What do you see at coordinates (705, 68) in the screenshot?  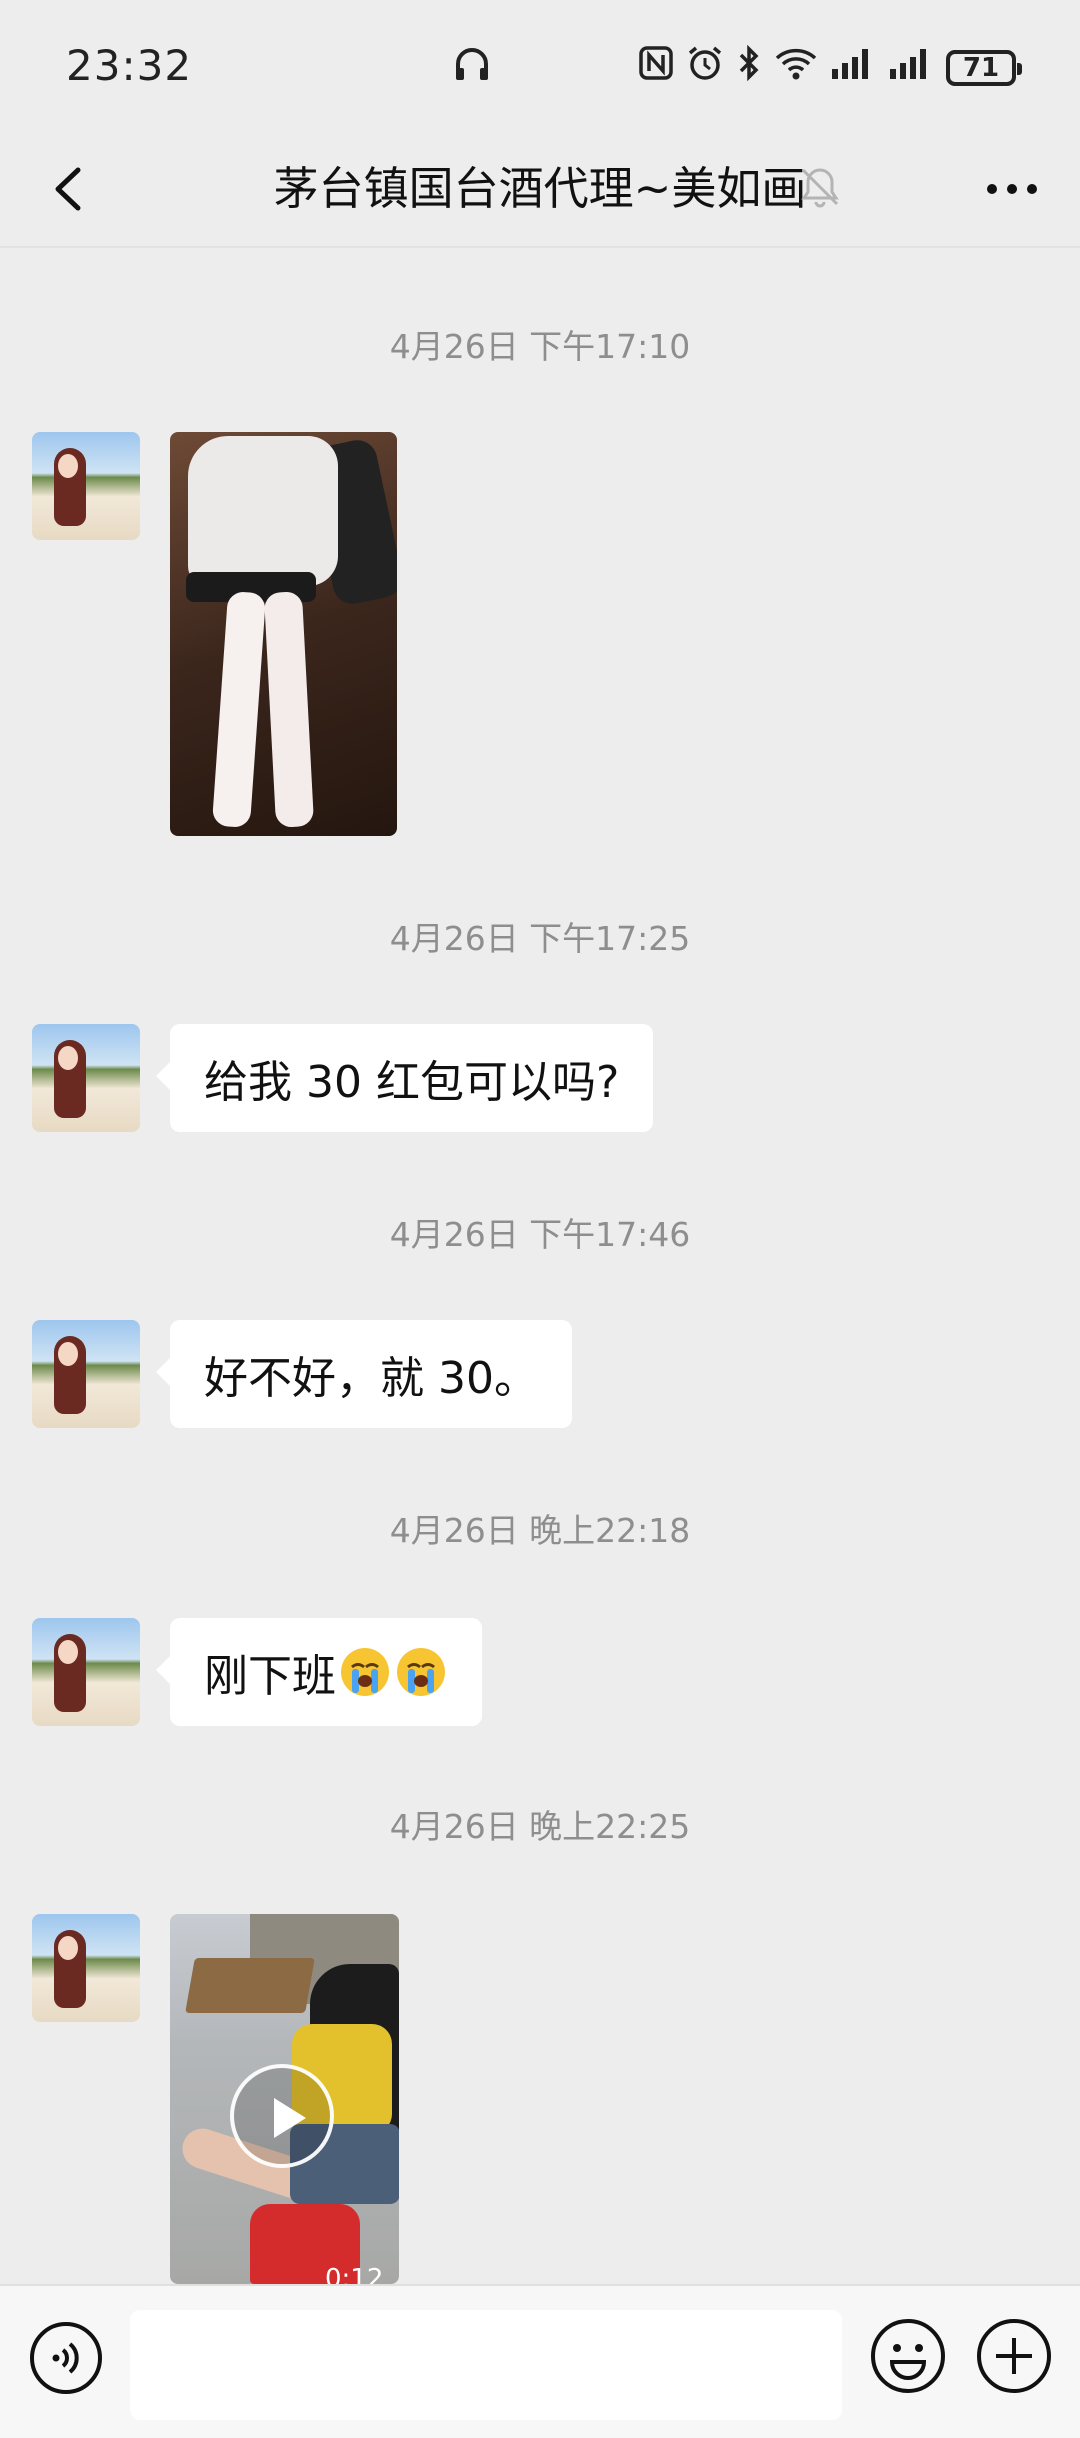 I see `alarm-icon` at bounding box center [705, 68].